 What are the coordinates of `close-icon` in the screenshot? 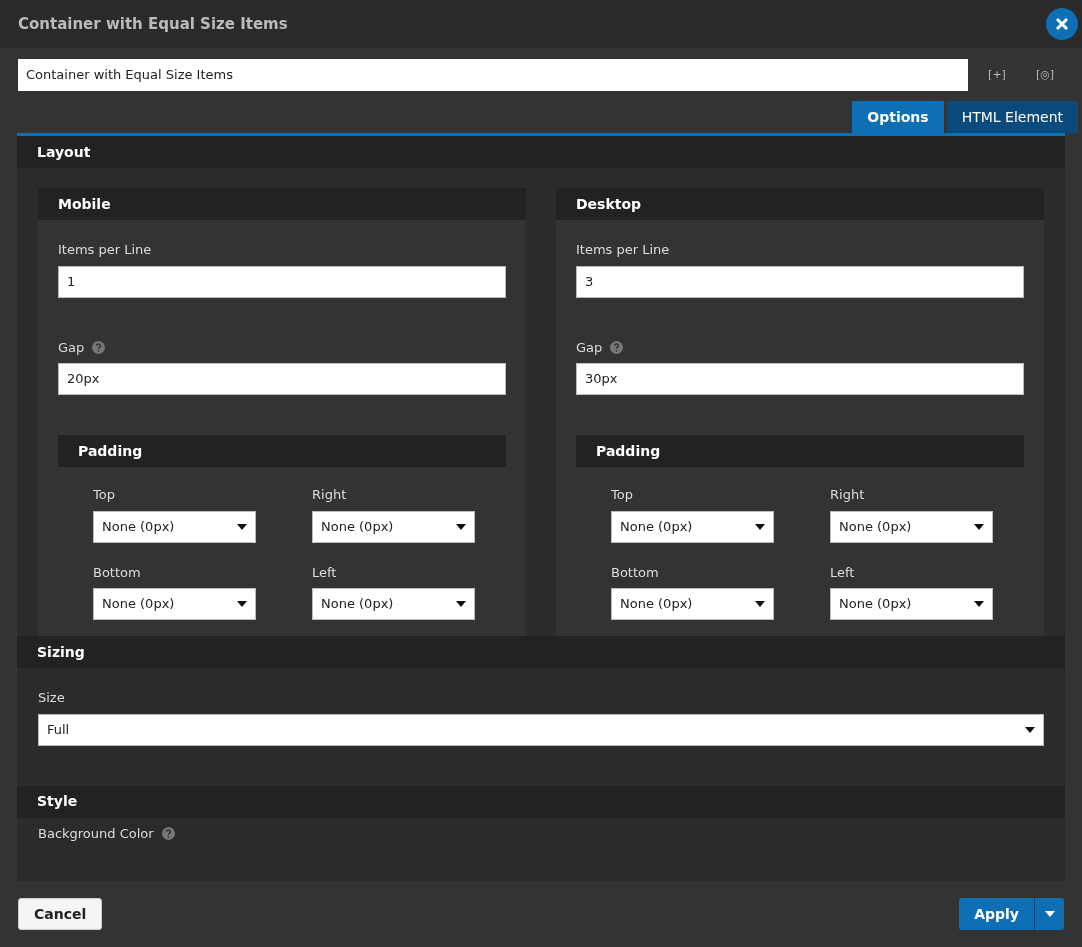 It's located at (1062, 24).